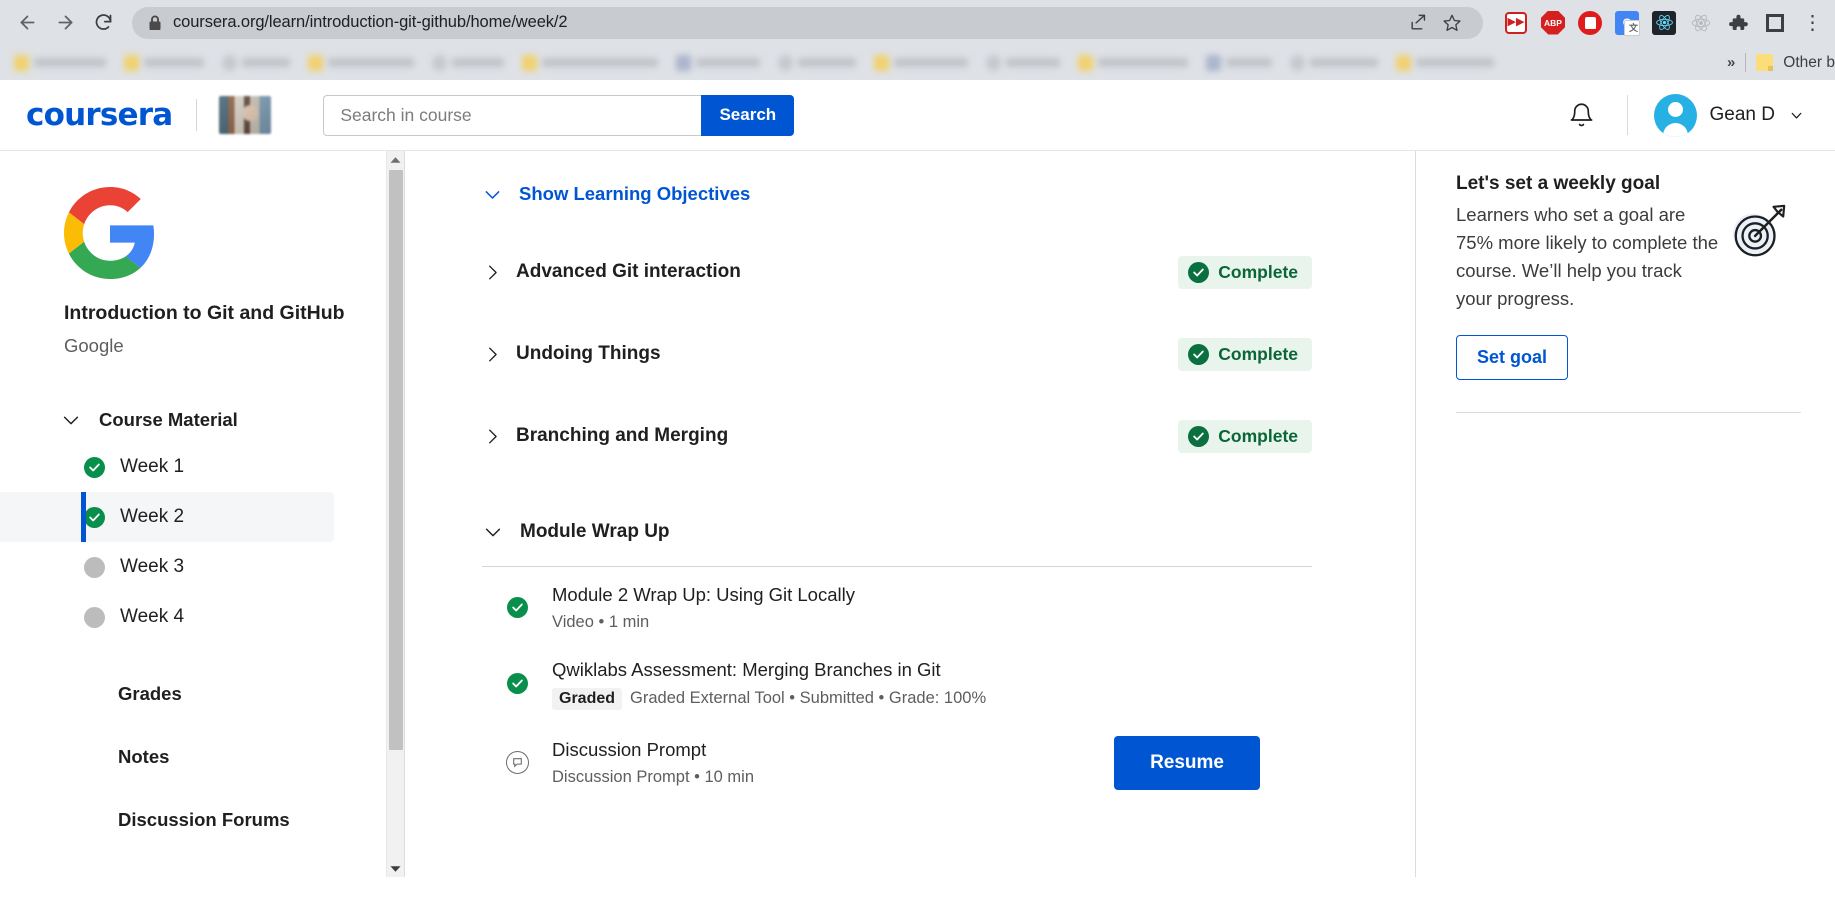 This screenshot has width=1835, height=897. Describe the element at coordinates (167, 517) in the screenshot. I see `sidebar-item-week-2: Week 2` at that location.